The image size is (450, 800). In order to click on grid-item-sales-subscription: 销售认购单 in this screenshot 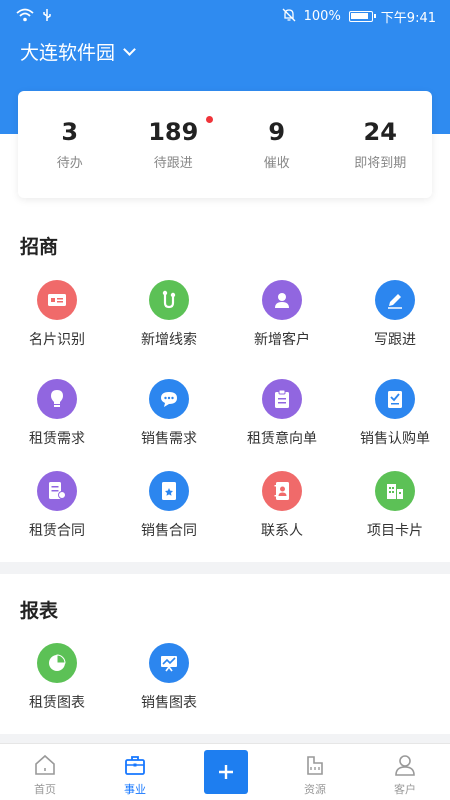, I will do `click(394, 413)`.